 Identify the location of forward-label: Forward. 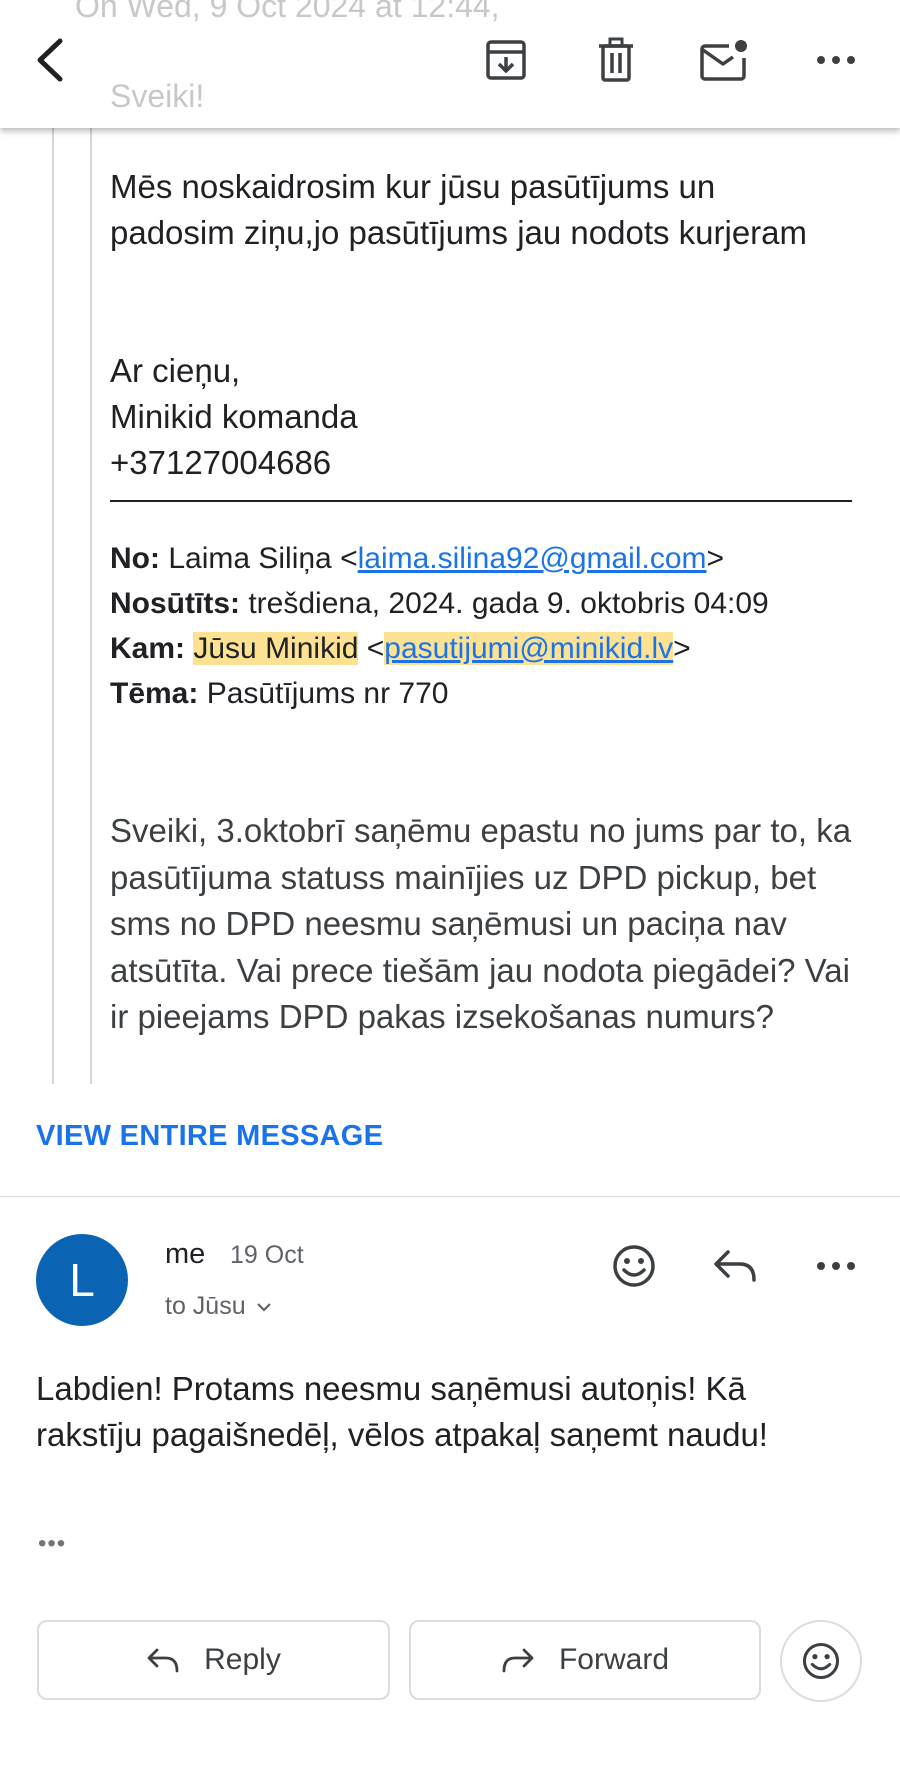
(614, 1659).